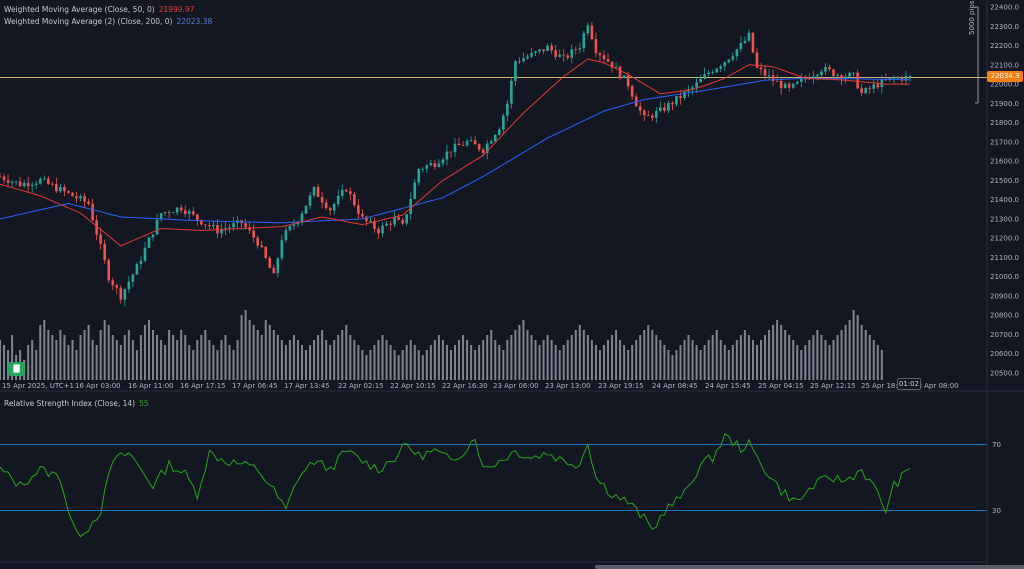  Describe the element at coordinates (809, 567) in the screenshot. I see `horizontal-scrollbar` at that location.